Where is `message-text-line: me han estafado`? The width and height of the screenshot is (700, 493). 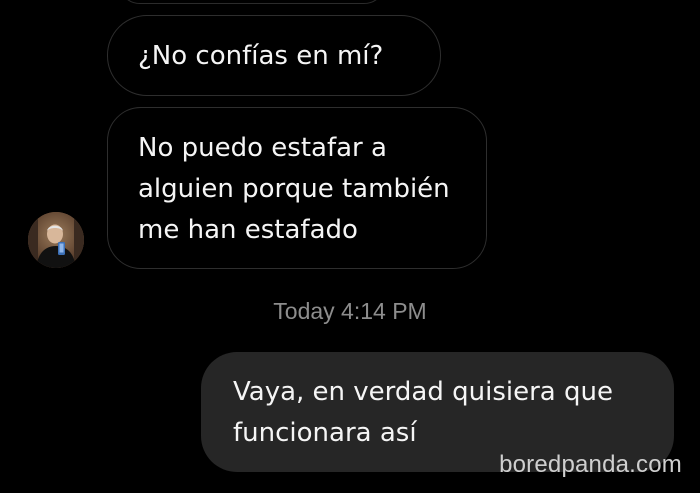 message-text-line: me han estafado is located at coordinates (248, 230).